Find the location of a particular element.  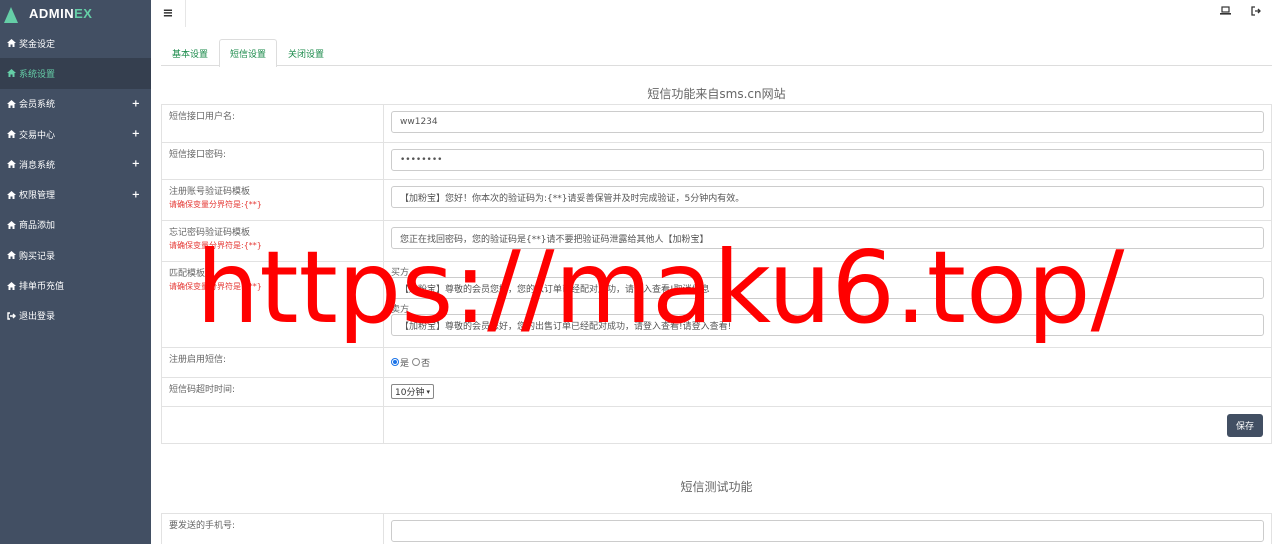

sidebar-item-0: 奖金设定 is located at coordinates (75, 43).